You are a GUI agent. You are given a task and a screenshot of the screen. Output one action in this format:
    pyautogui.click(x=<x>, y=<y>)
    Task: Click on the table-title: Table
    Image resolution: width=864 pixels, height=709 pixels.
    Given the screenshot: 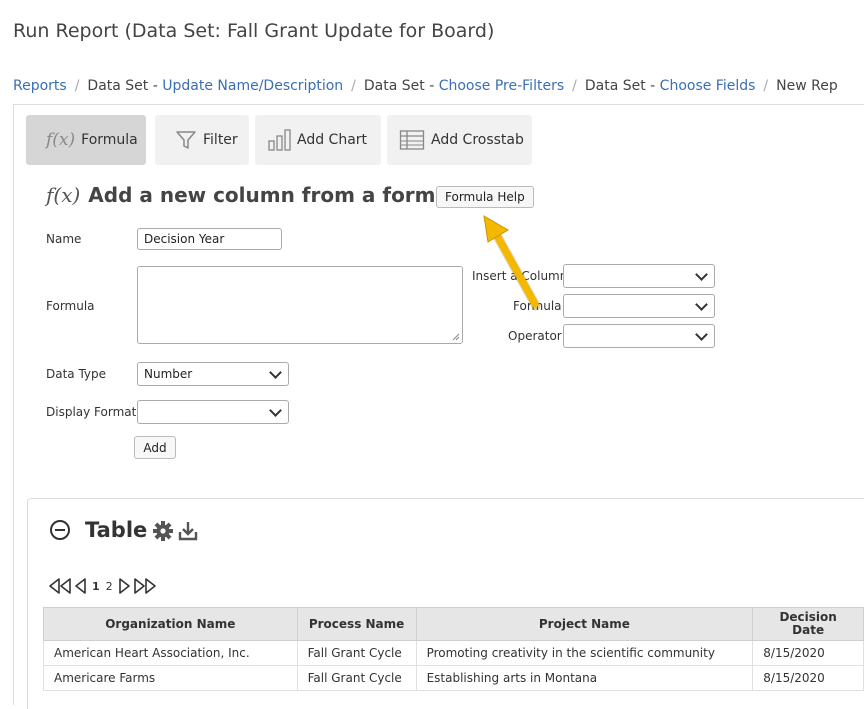 What is the action you would take?
    pyautogui.click(x=116, y=530)
    